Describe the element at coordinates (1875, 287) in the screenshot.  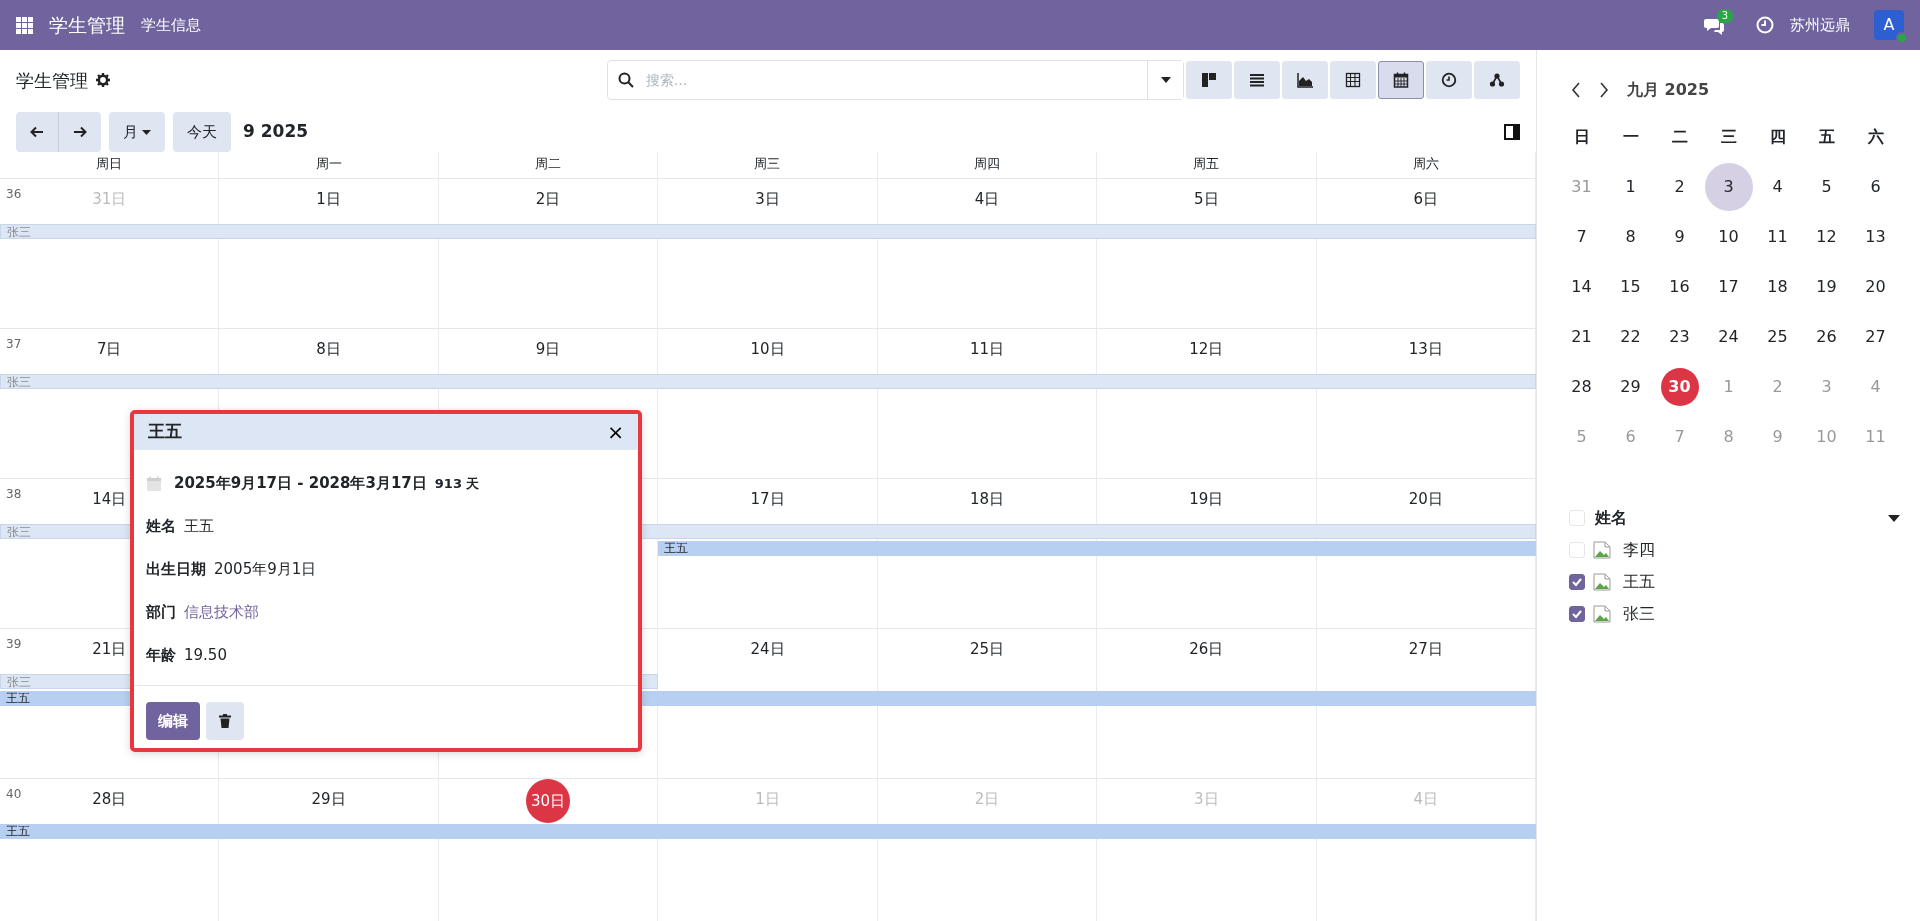
I see `date-cell: 20` at that location.